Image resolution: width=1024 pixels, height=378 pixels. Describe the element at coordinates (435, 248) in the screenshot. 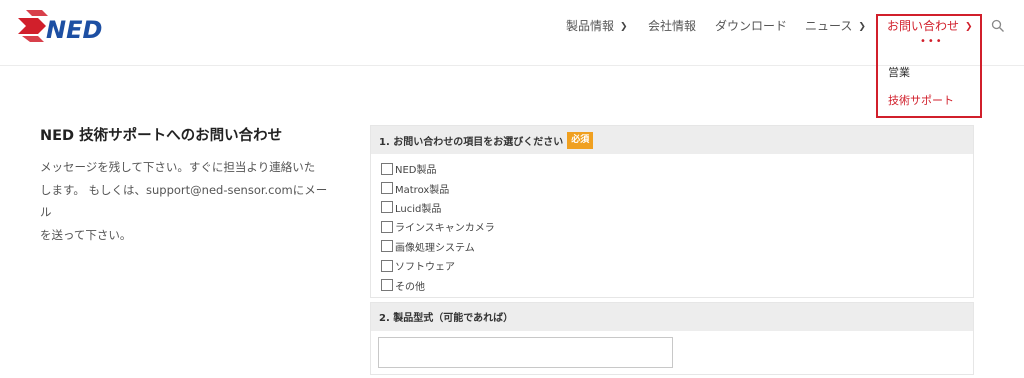

I see `checkbox-label: 画像処理システム` at that location.